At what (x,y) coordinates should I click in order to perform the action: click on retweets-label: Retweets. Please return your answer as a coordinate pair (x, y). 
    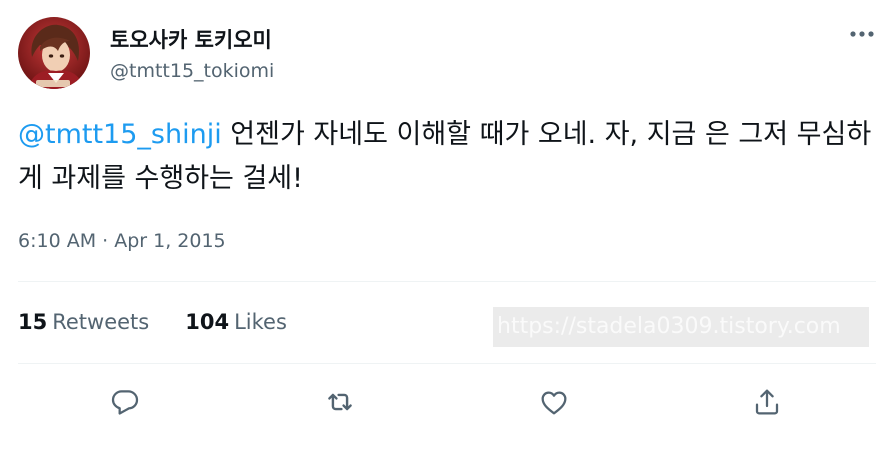
    Looking at the image, I should click on (101, 322).